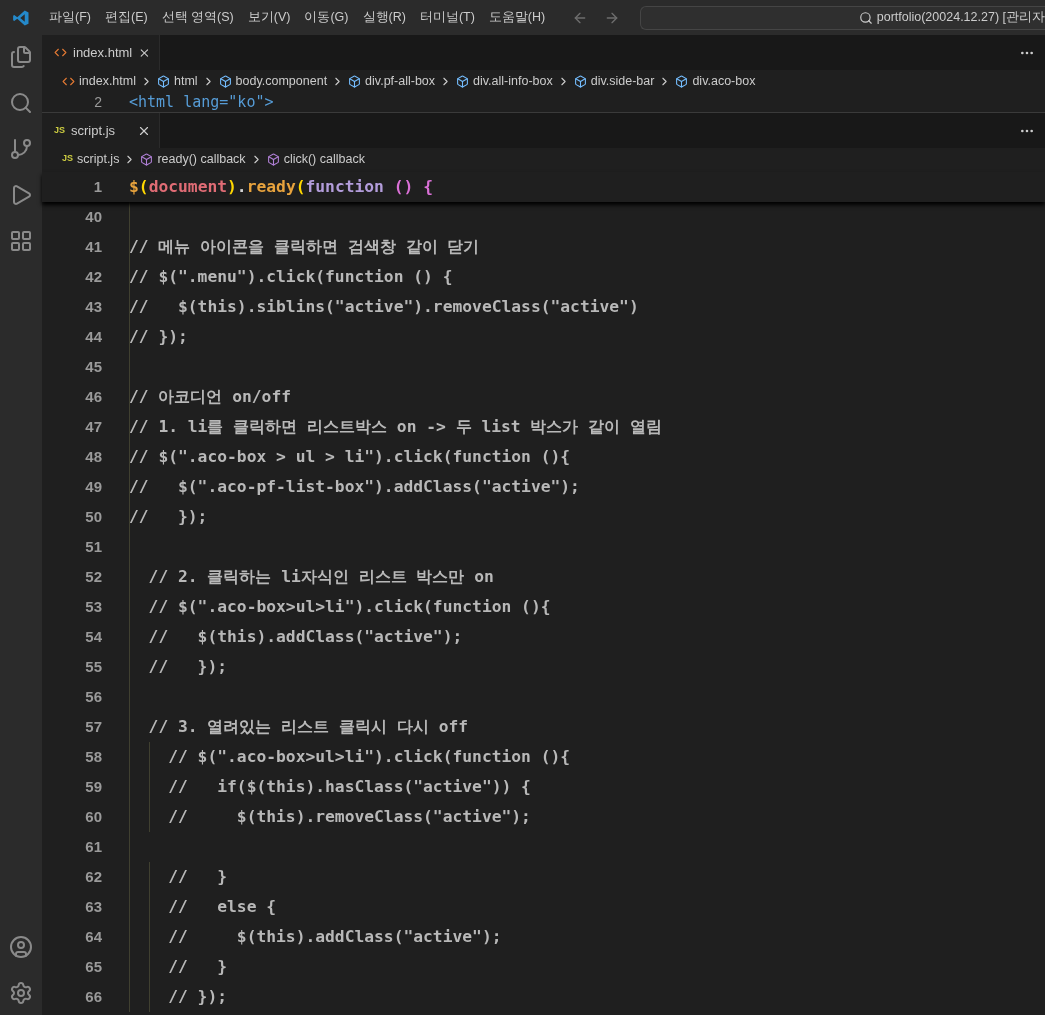 The height and width of the screenshot is (1015, 1045). Describe the element at coordinates (101, 130) in the screenshot. I see `editor-tab: JS script.js` at that location.